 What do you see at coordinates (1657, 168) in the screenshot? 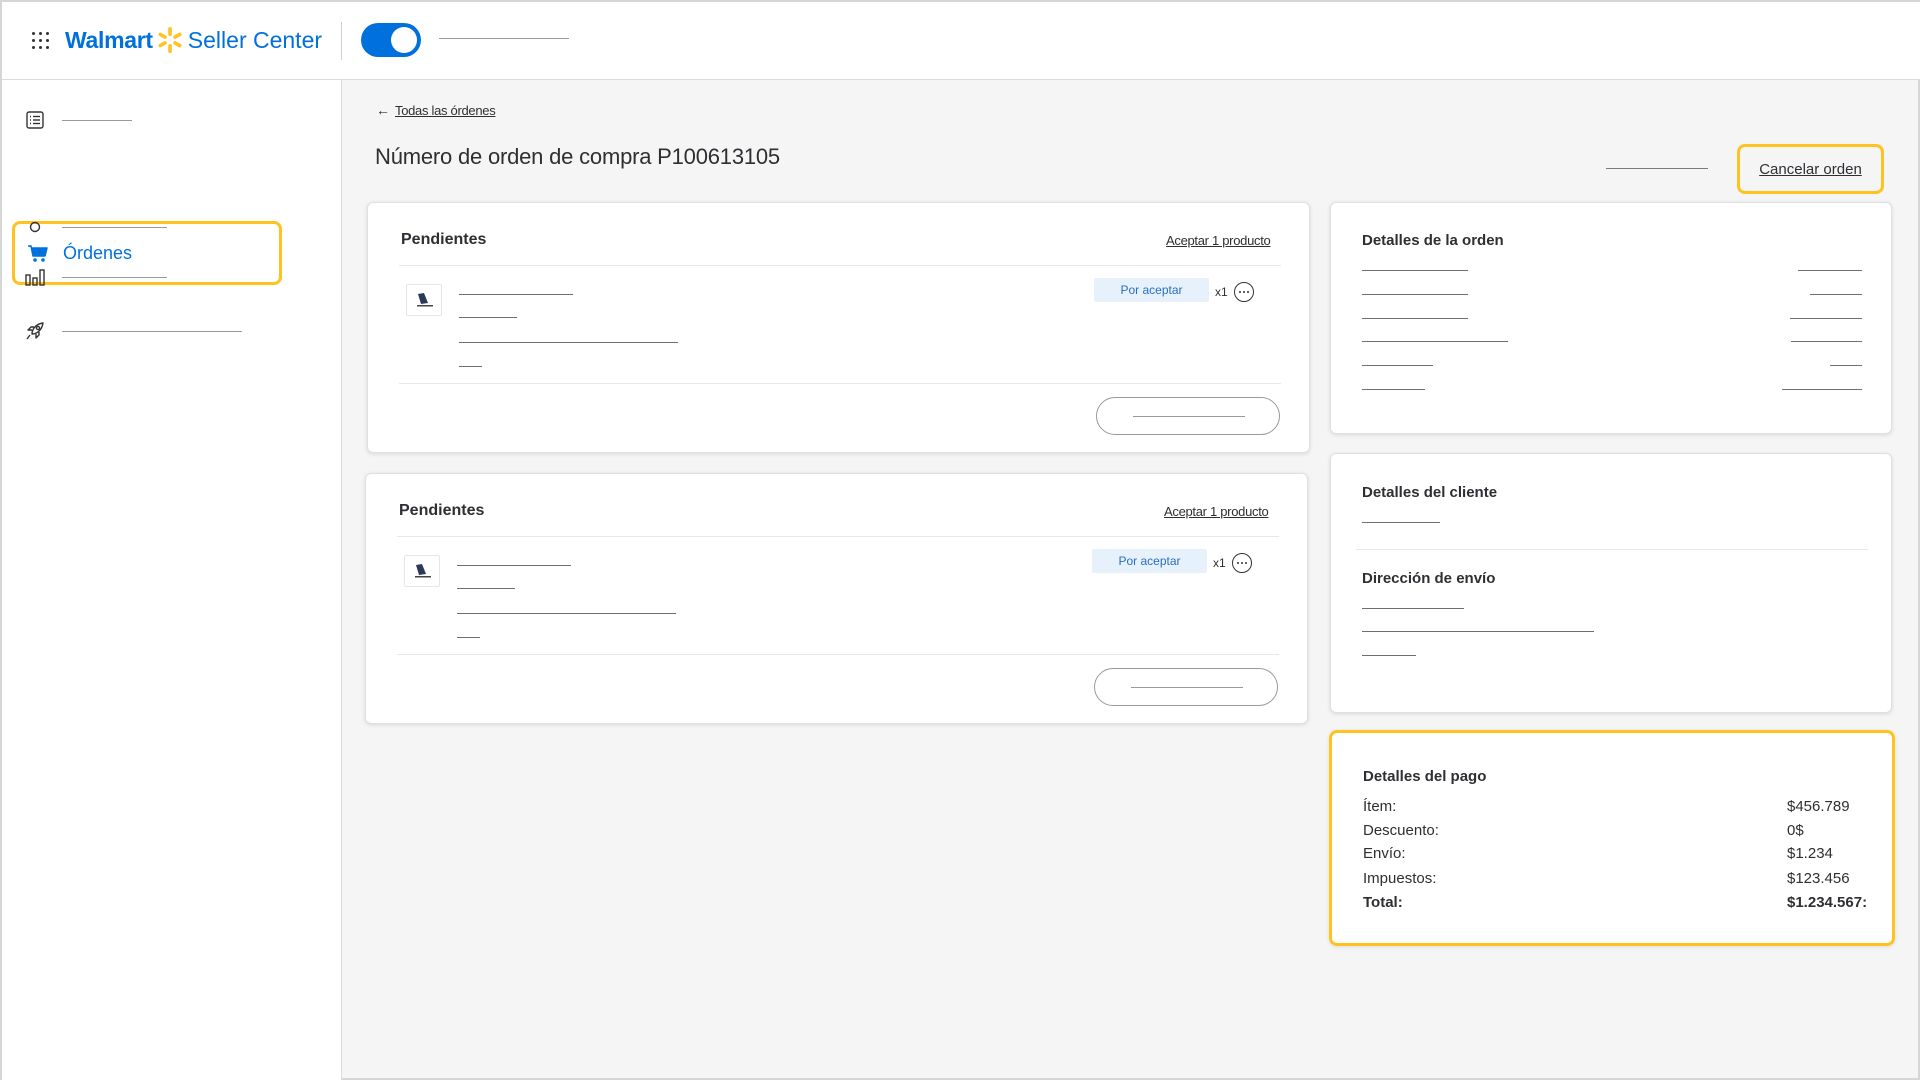
I see `title-placeholder-line` at bounding box center [1657, 168].